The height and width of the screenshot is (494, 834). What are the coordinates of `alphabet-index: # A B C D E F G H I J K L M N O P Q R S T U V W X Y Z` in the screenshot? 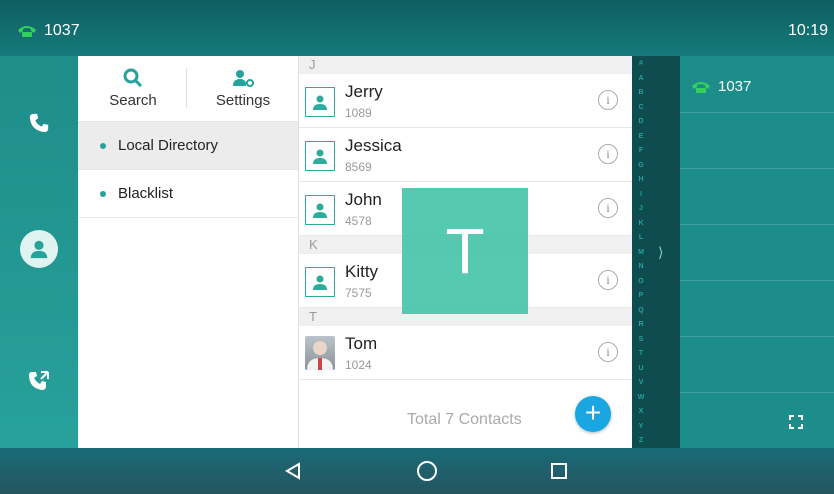 It's located at (641, 252).